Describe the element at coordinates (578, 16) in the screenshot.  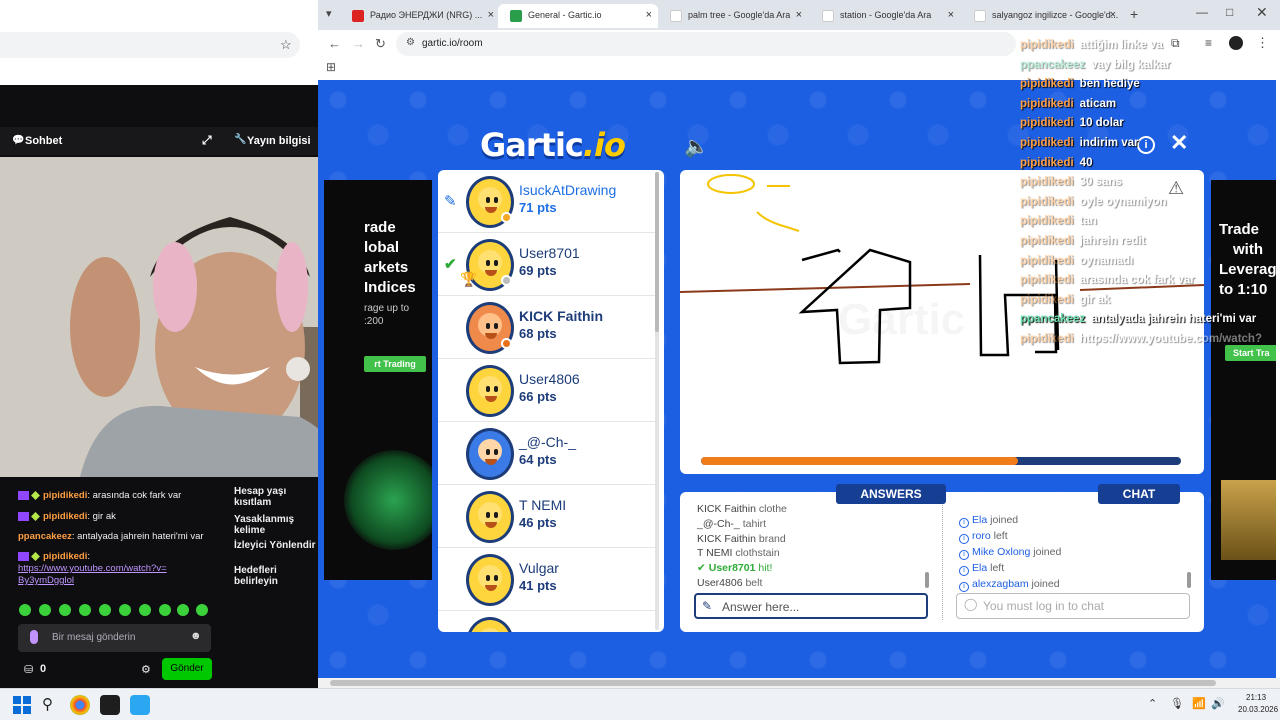
I see `tab-gartic: General - Gartic.io ×` at that location.